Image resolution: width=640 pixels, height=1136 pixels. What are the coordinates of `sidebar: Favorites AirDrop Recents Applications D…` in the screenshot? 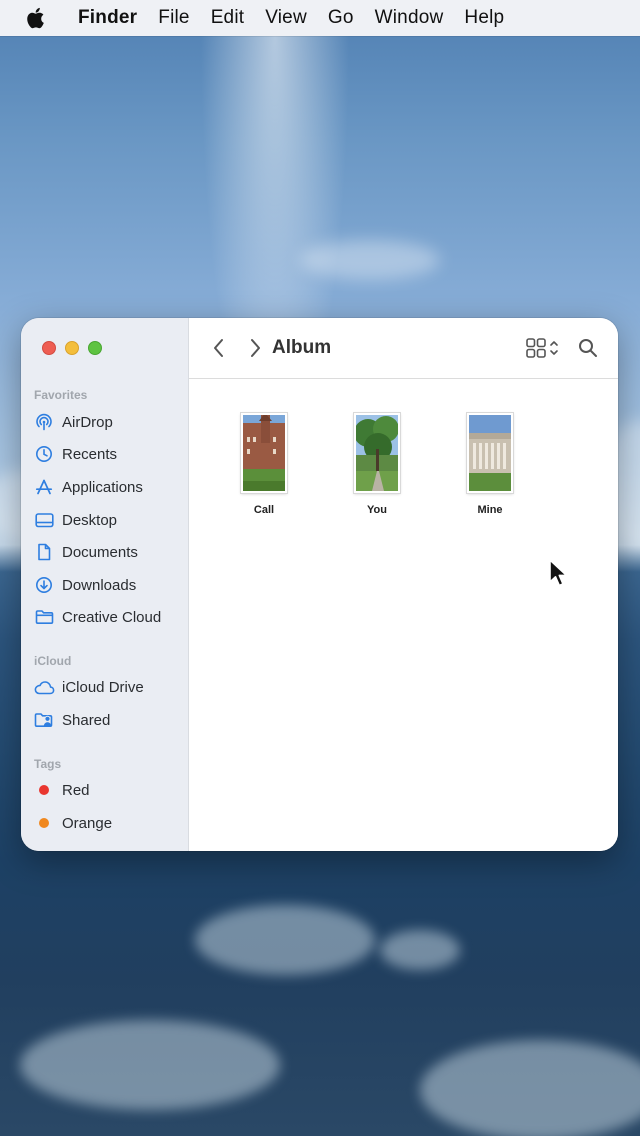 It's located at (105, 584).